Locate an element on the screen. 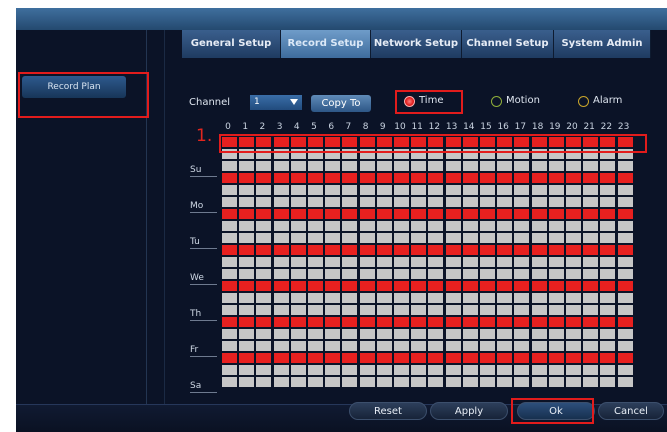  tab-network-setup: Network Setup is located at coordinates (416, 44).